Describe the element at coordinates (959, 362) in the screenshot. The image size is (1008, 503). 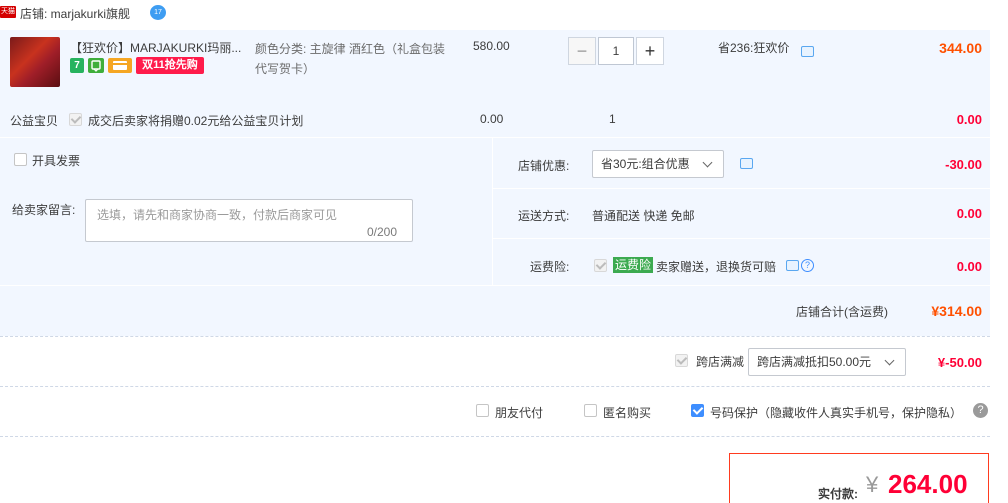
I see `cross-store-amount: ¥-50.00` at that location.